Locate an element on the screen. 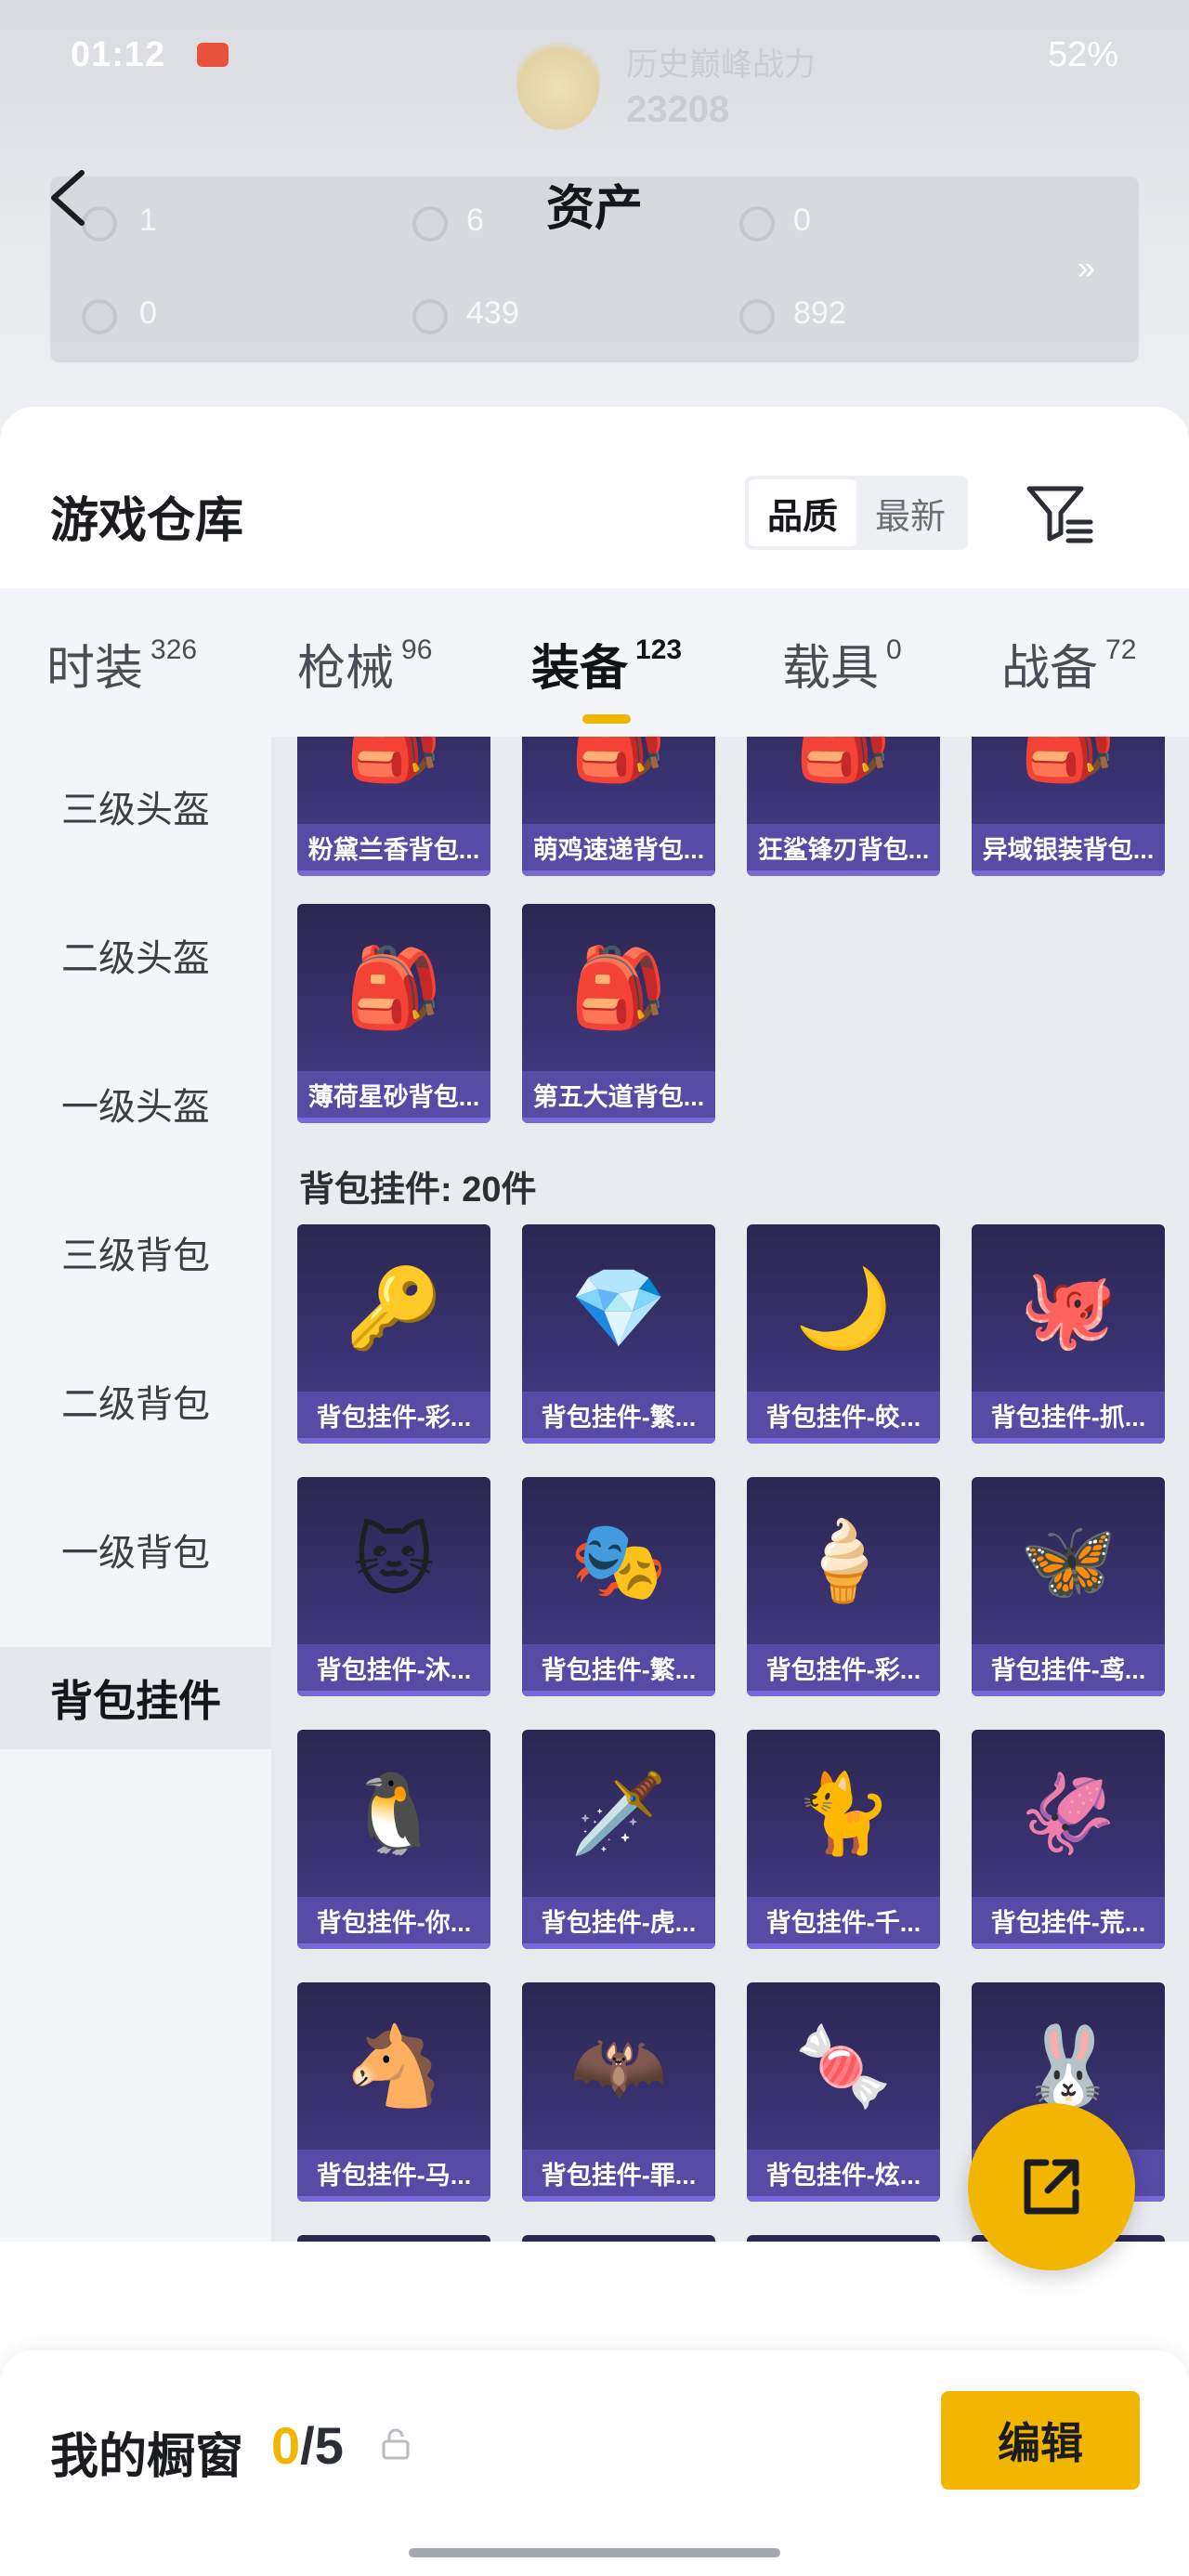  card-icon is located at coordinates (100, 317).